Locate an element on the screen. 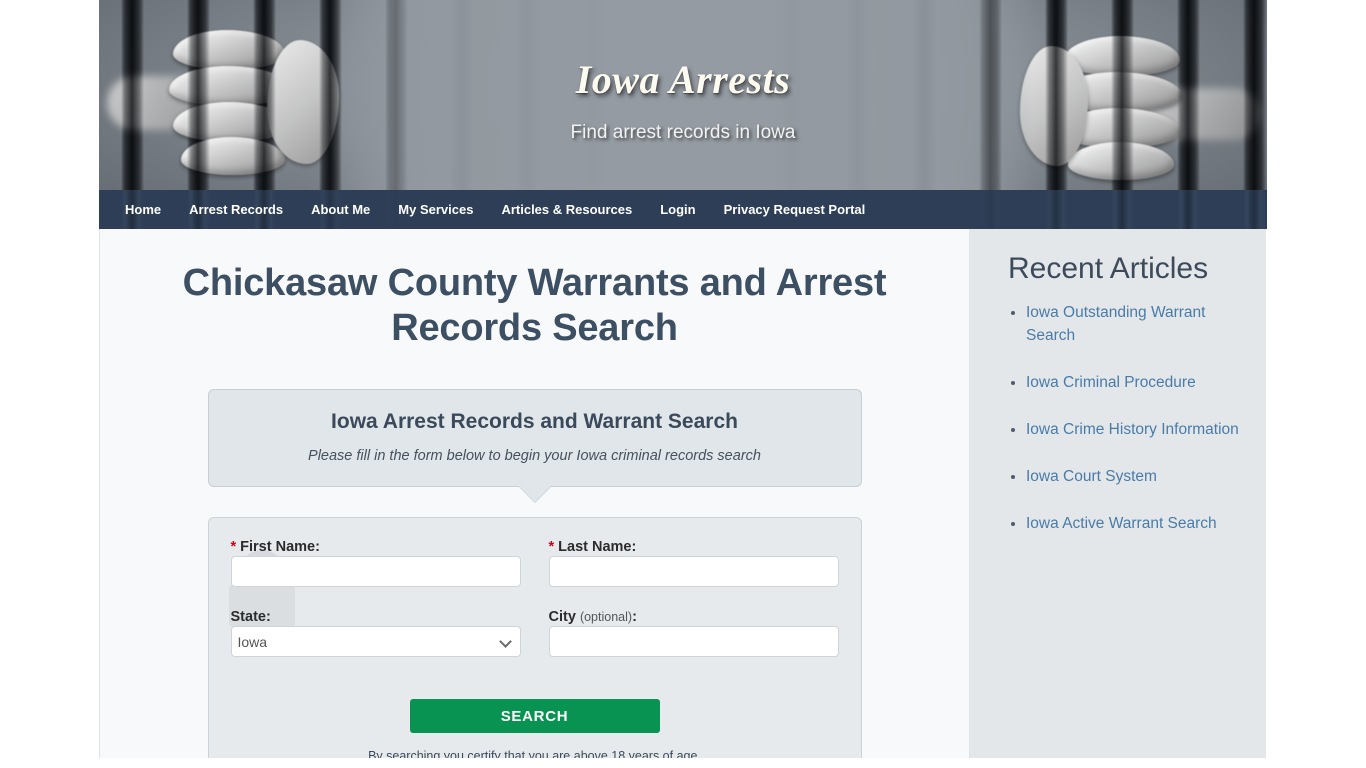  article-link-crime-history-information: Iowa Crime History Information is located at coordinates (1132, 429).